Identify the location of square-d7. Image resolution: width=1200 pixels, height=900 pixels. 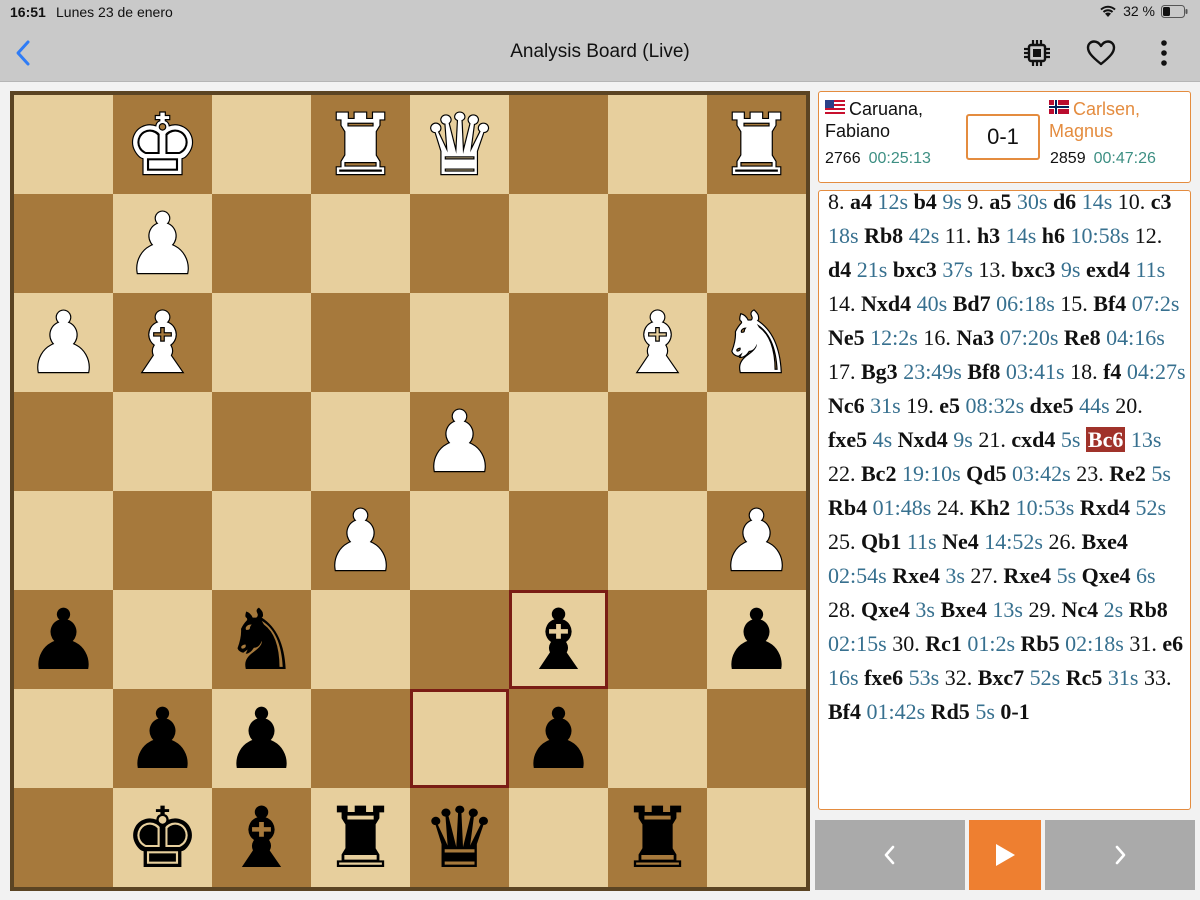
(459, 738).